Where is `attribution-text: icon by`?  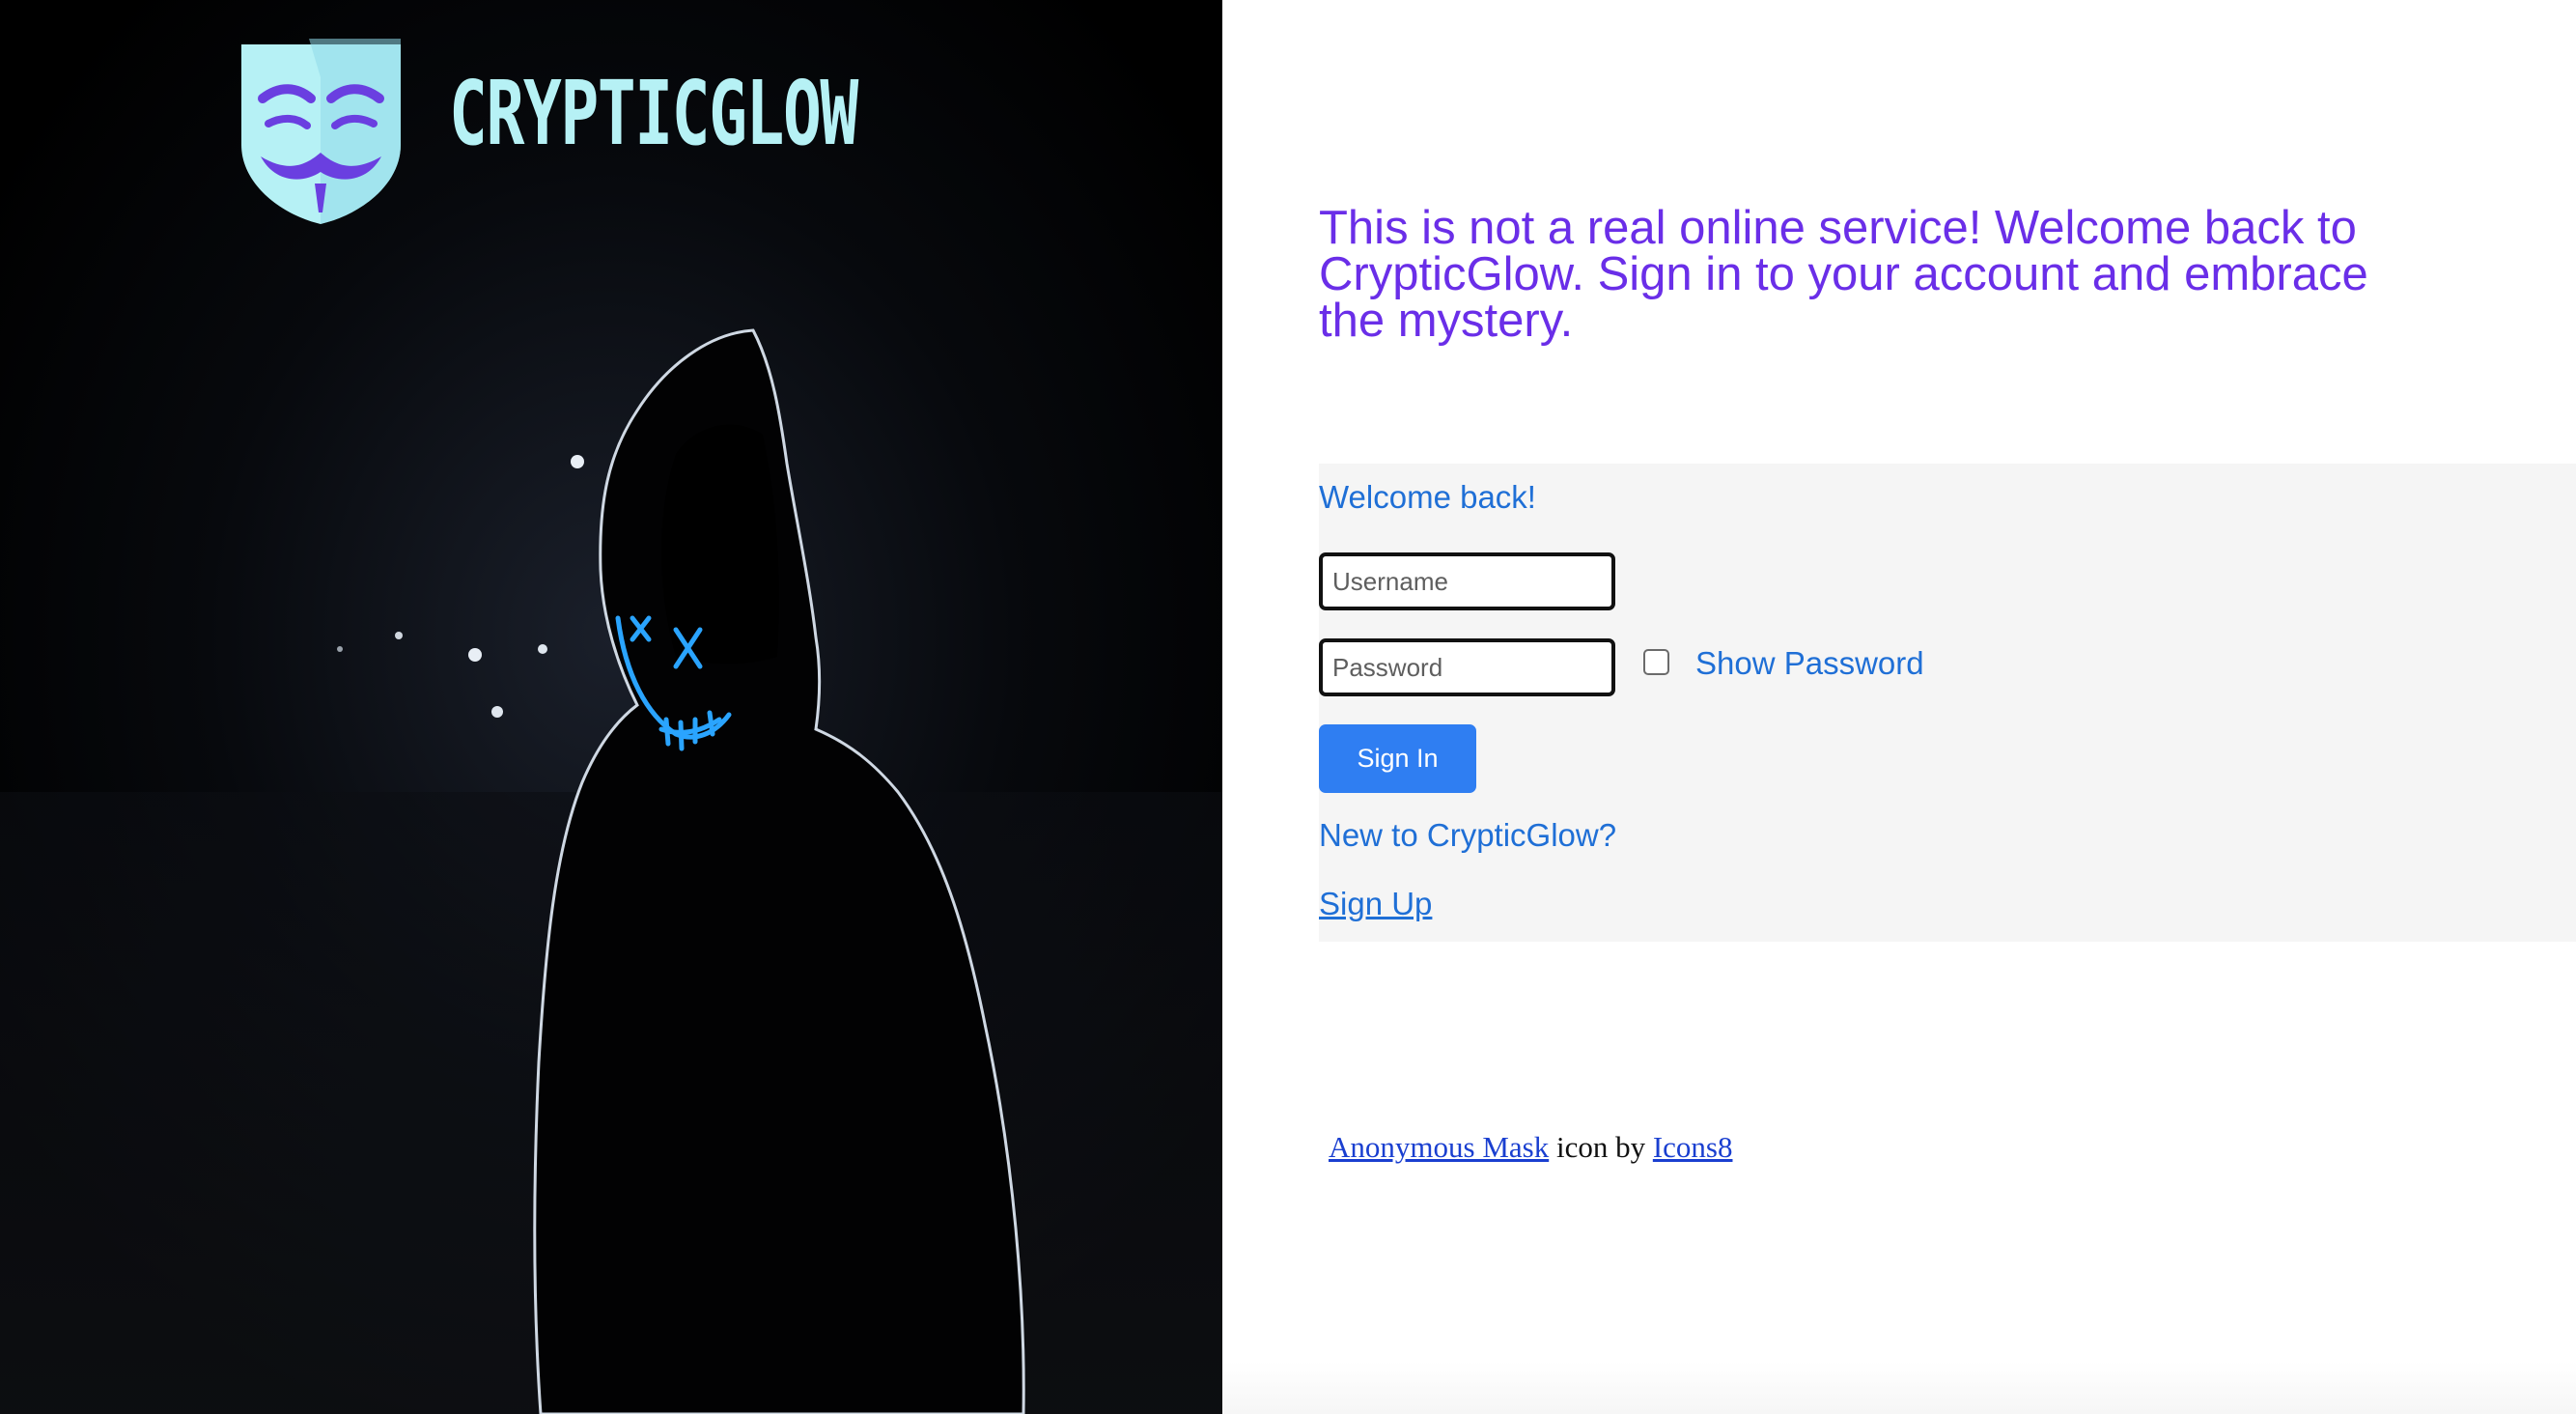 attribution-text: icon by is located at coordinates (1601, 1147).